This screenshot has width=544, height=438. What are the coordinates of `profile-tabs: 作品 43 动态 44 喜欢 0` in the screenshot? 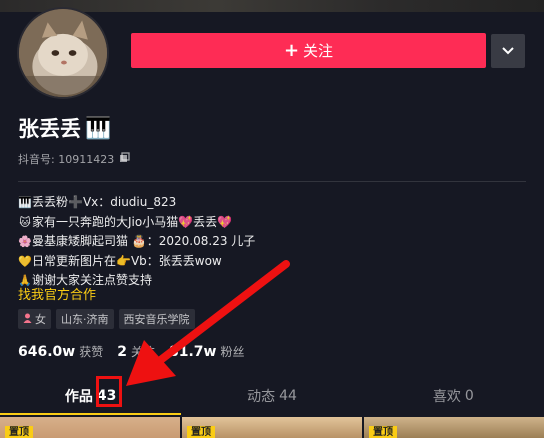 It's located at (272, 396).